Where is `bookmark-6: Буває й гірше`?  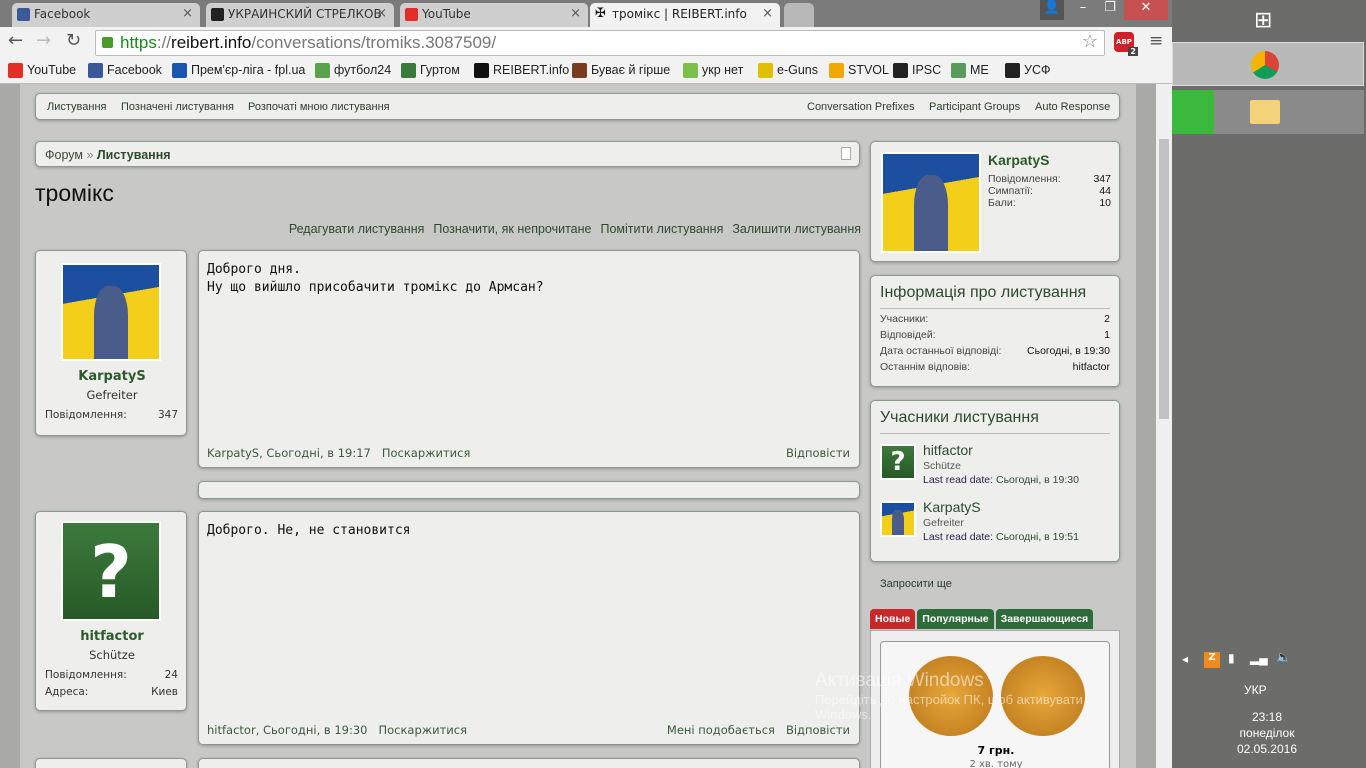
bookmark-6: Буває й гірше is located at coordinates (621, 70).